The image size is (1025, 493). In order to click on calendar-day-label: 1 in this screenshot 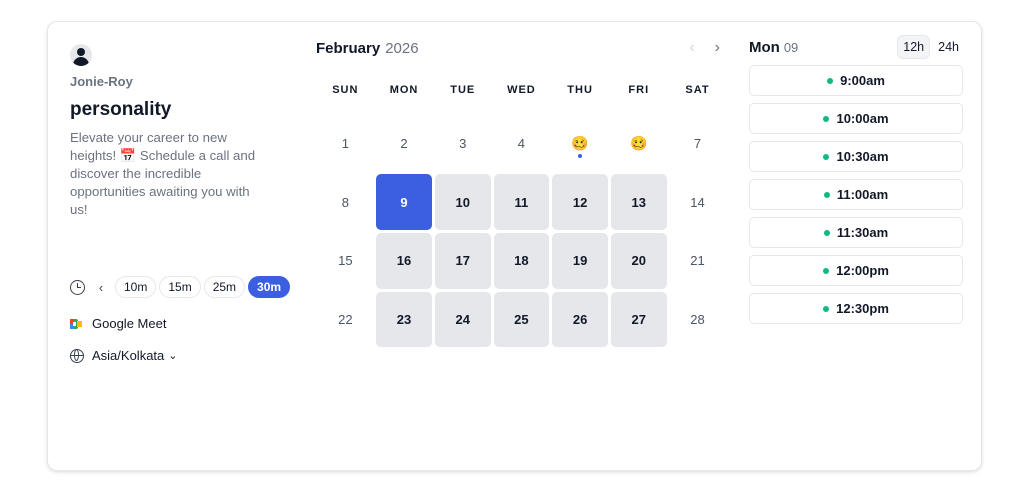, I will do `click(345, 143)`.